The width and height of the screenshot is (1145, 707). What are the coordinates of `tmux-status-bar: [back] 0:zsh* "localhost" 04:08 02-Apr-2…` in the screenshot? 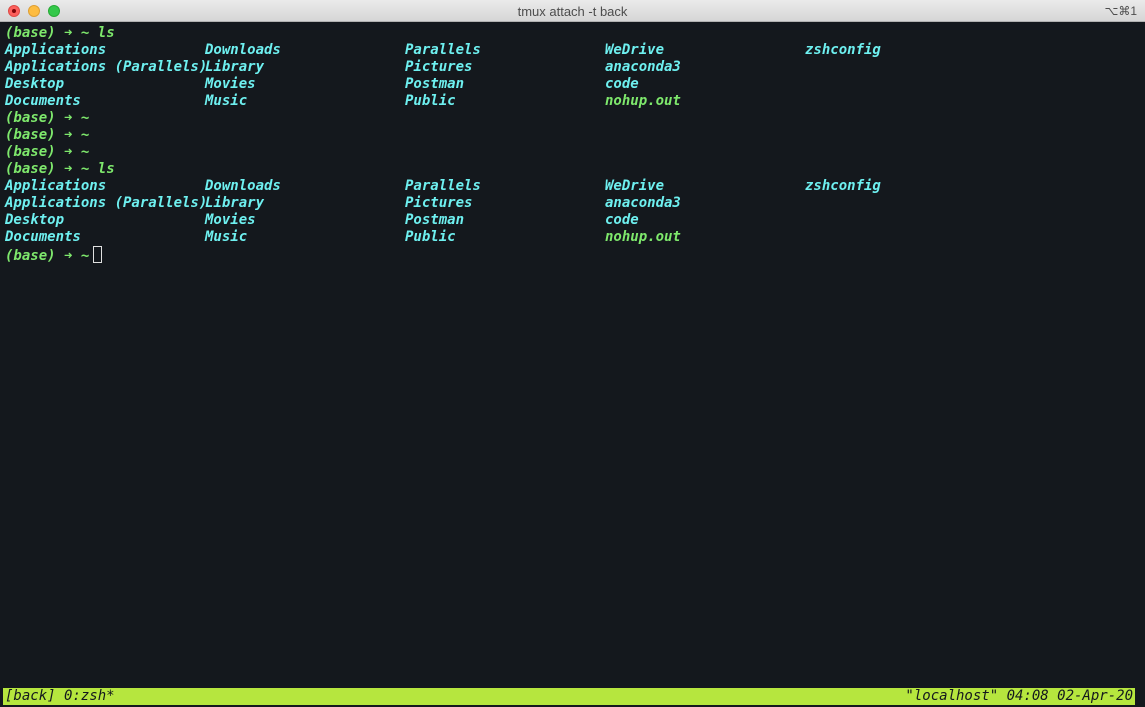 It's located at (569, 696).